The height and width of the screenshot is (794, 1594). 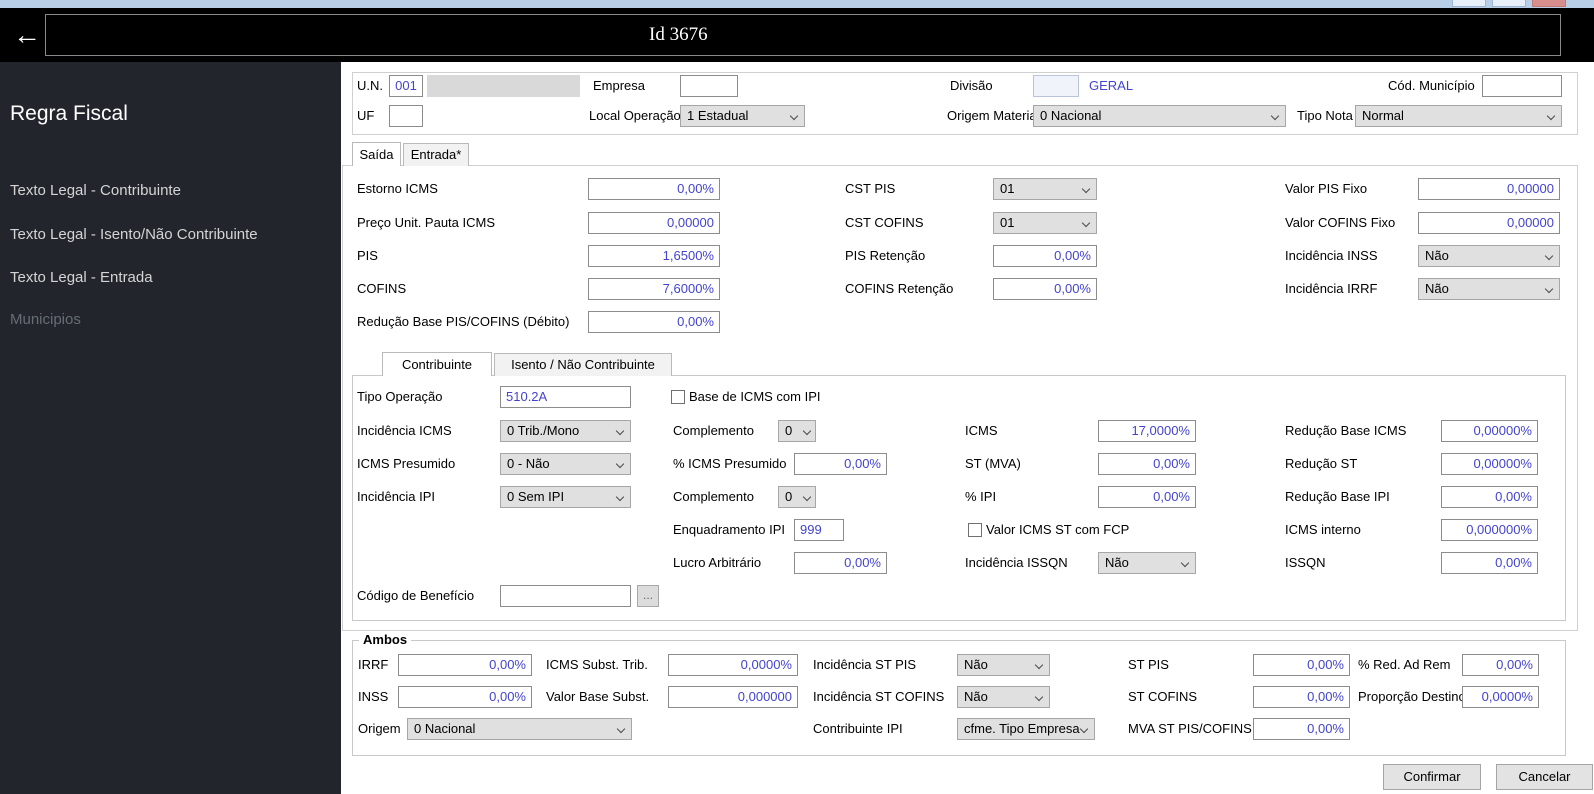 What do you see at coordinates (635, 115) in the screenshot?
I see `local-operacao-label: Local Operação` at bounding box center [635, 115].